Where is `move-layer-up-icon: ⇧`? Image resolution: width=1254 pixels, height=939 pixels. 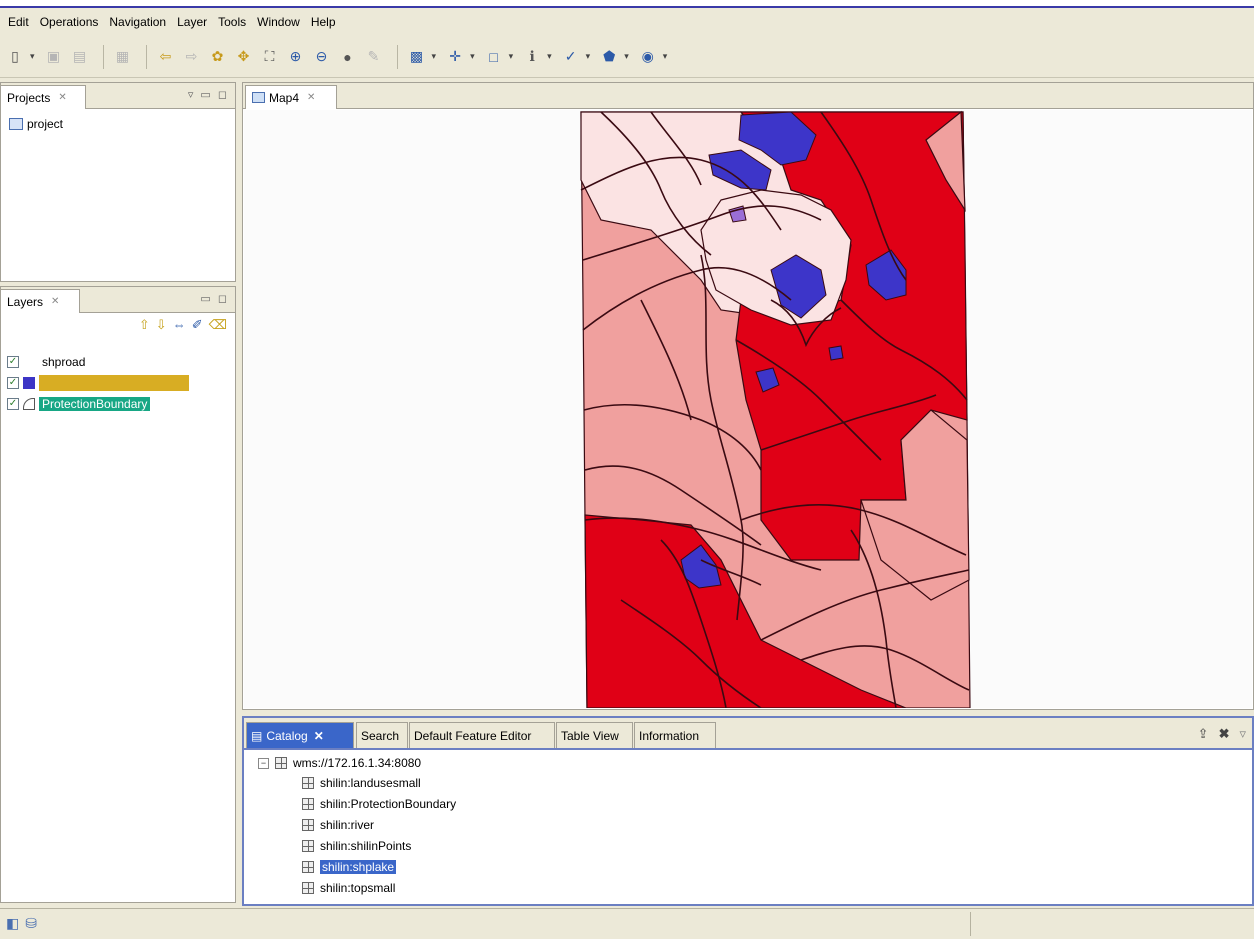
move-layer-up-icon: ⇧ is located at coordinates (144, 325).